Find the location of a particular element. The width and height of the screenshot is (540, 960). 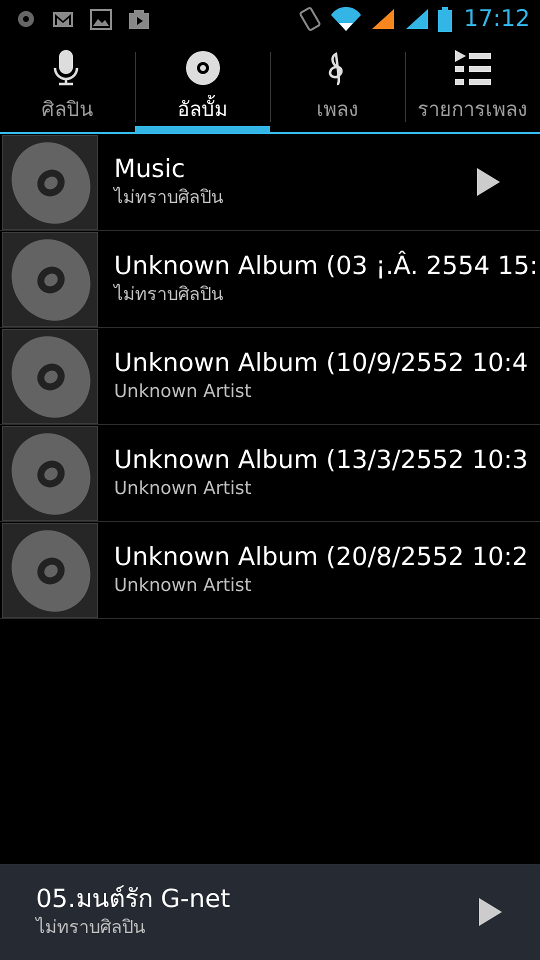

battery-icon is located at coordinates (445, 19).